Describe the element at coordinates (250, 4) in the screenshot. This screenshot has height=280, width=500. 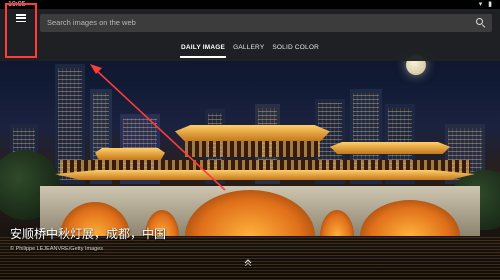
I see `status-bar: 10:05 ▾ ▮` at that location.